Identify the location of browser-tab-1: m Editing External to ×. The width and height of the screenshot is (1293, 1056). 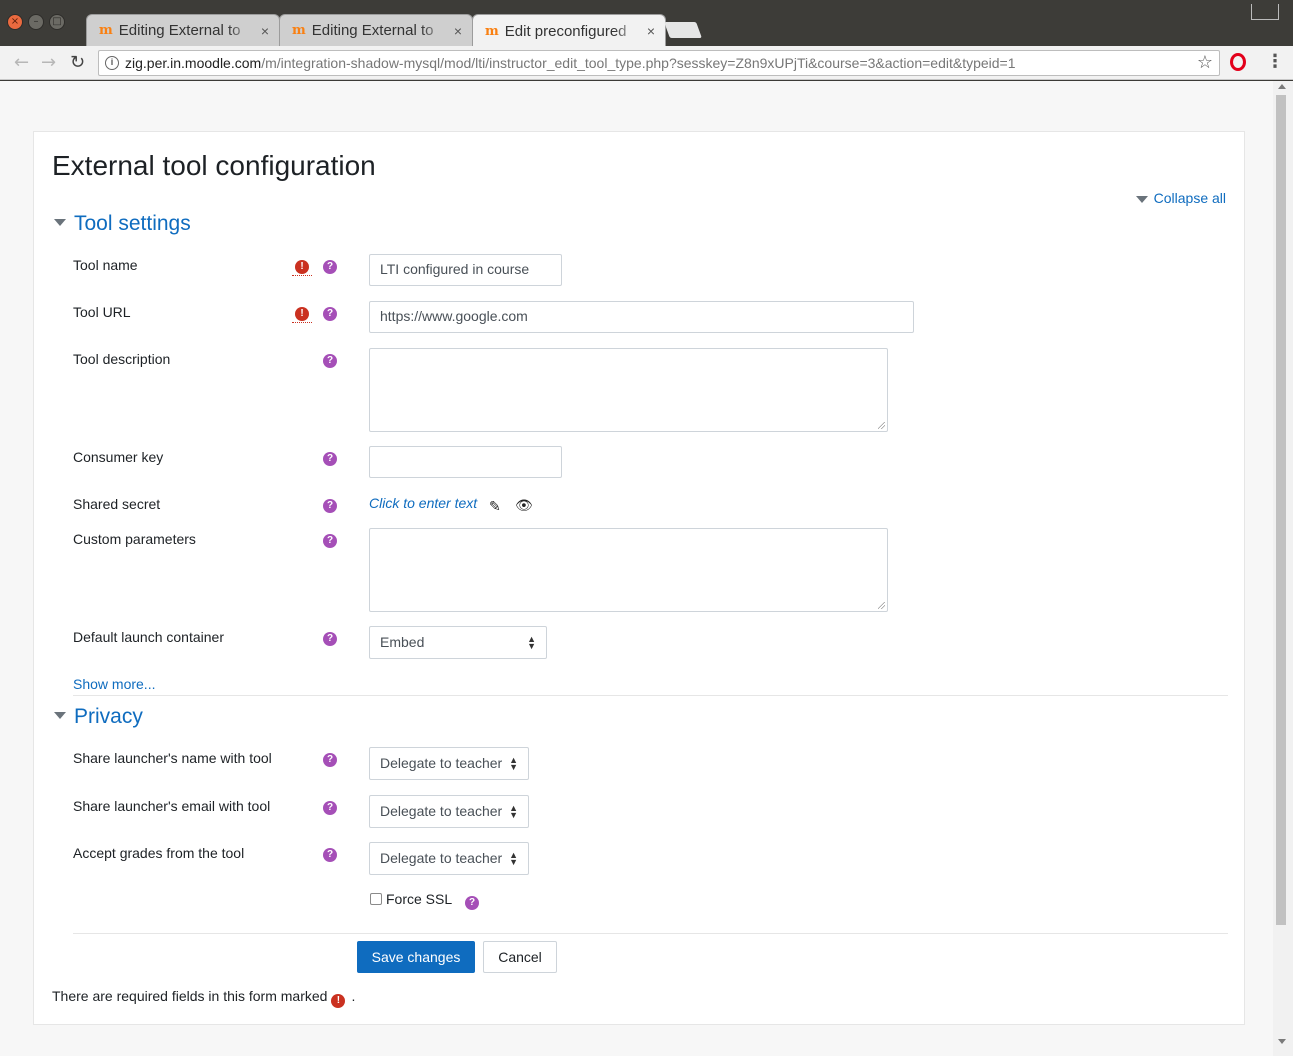
(183, 30).